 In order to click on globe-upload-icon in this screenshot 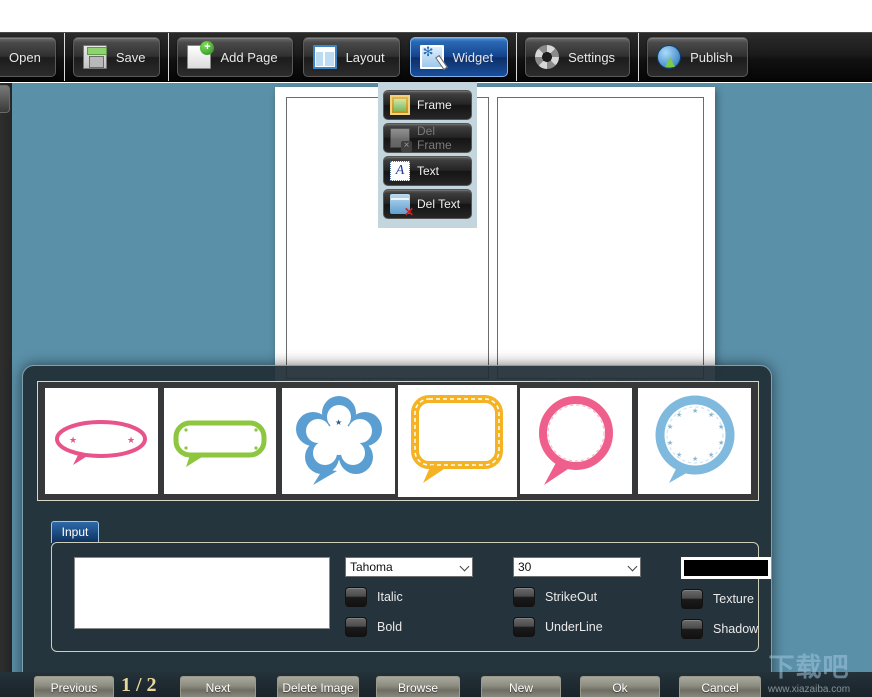, I will do `click(669, 57)`.